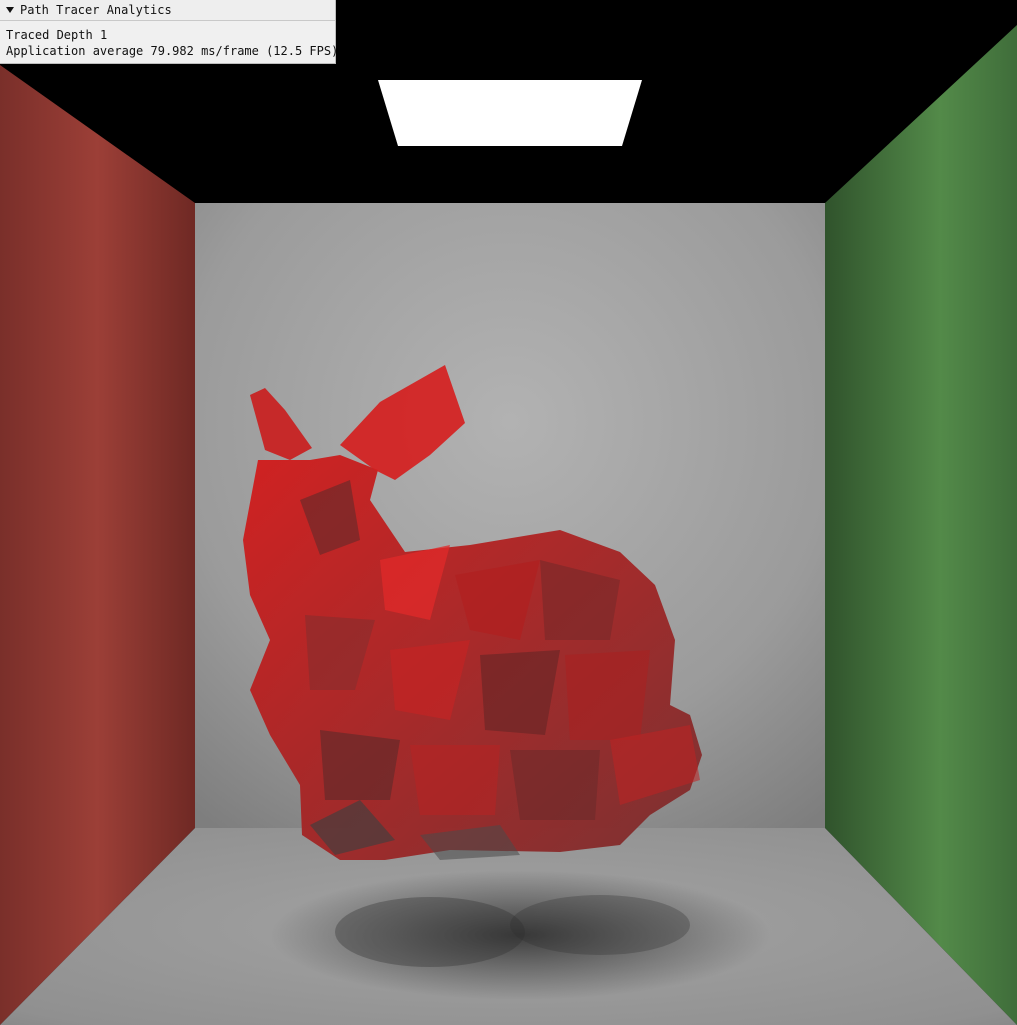  What do you see at coordinates (167, 35) in the screenshot?
I see `traced-depth-line: Traced Depth 1` at bounding box center [167, 35].